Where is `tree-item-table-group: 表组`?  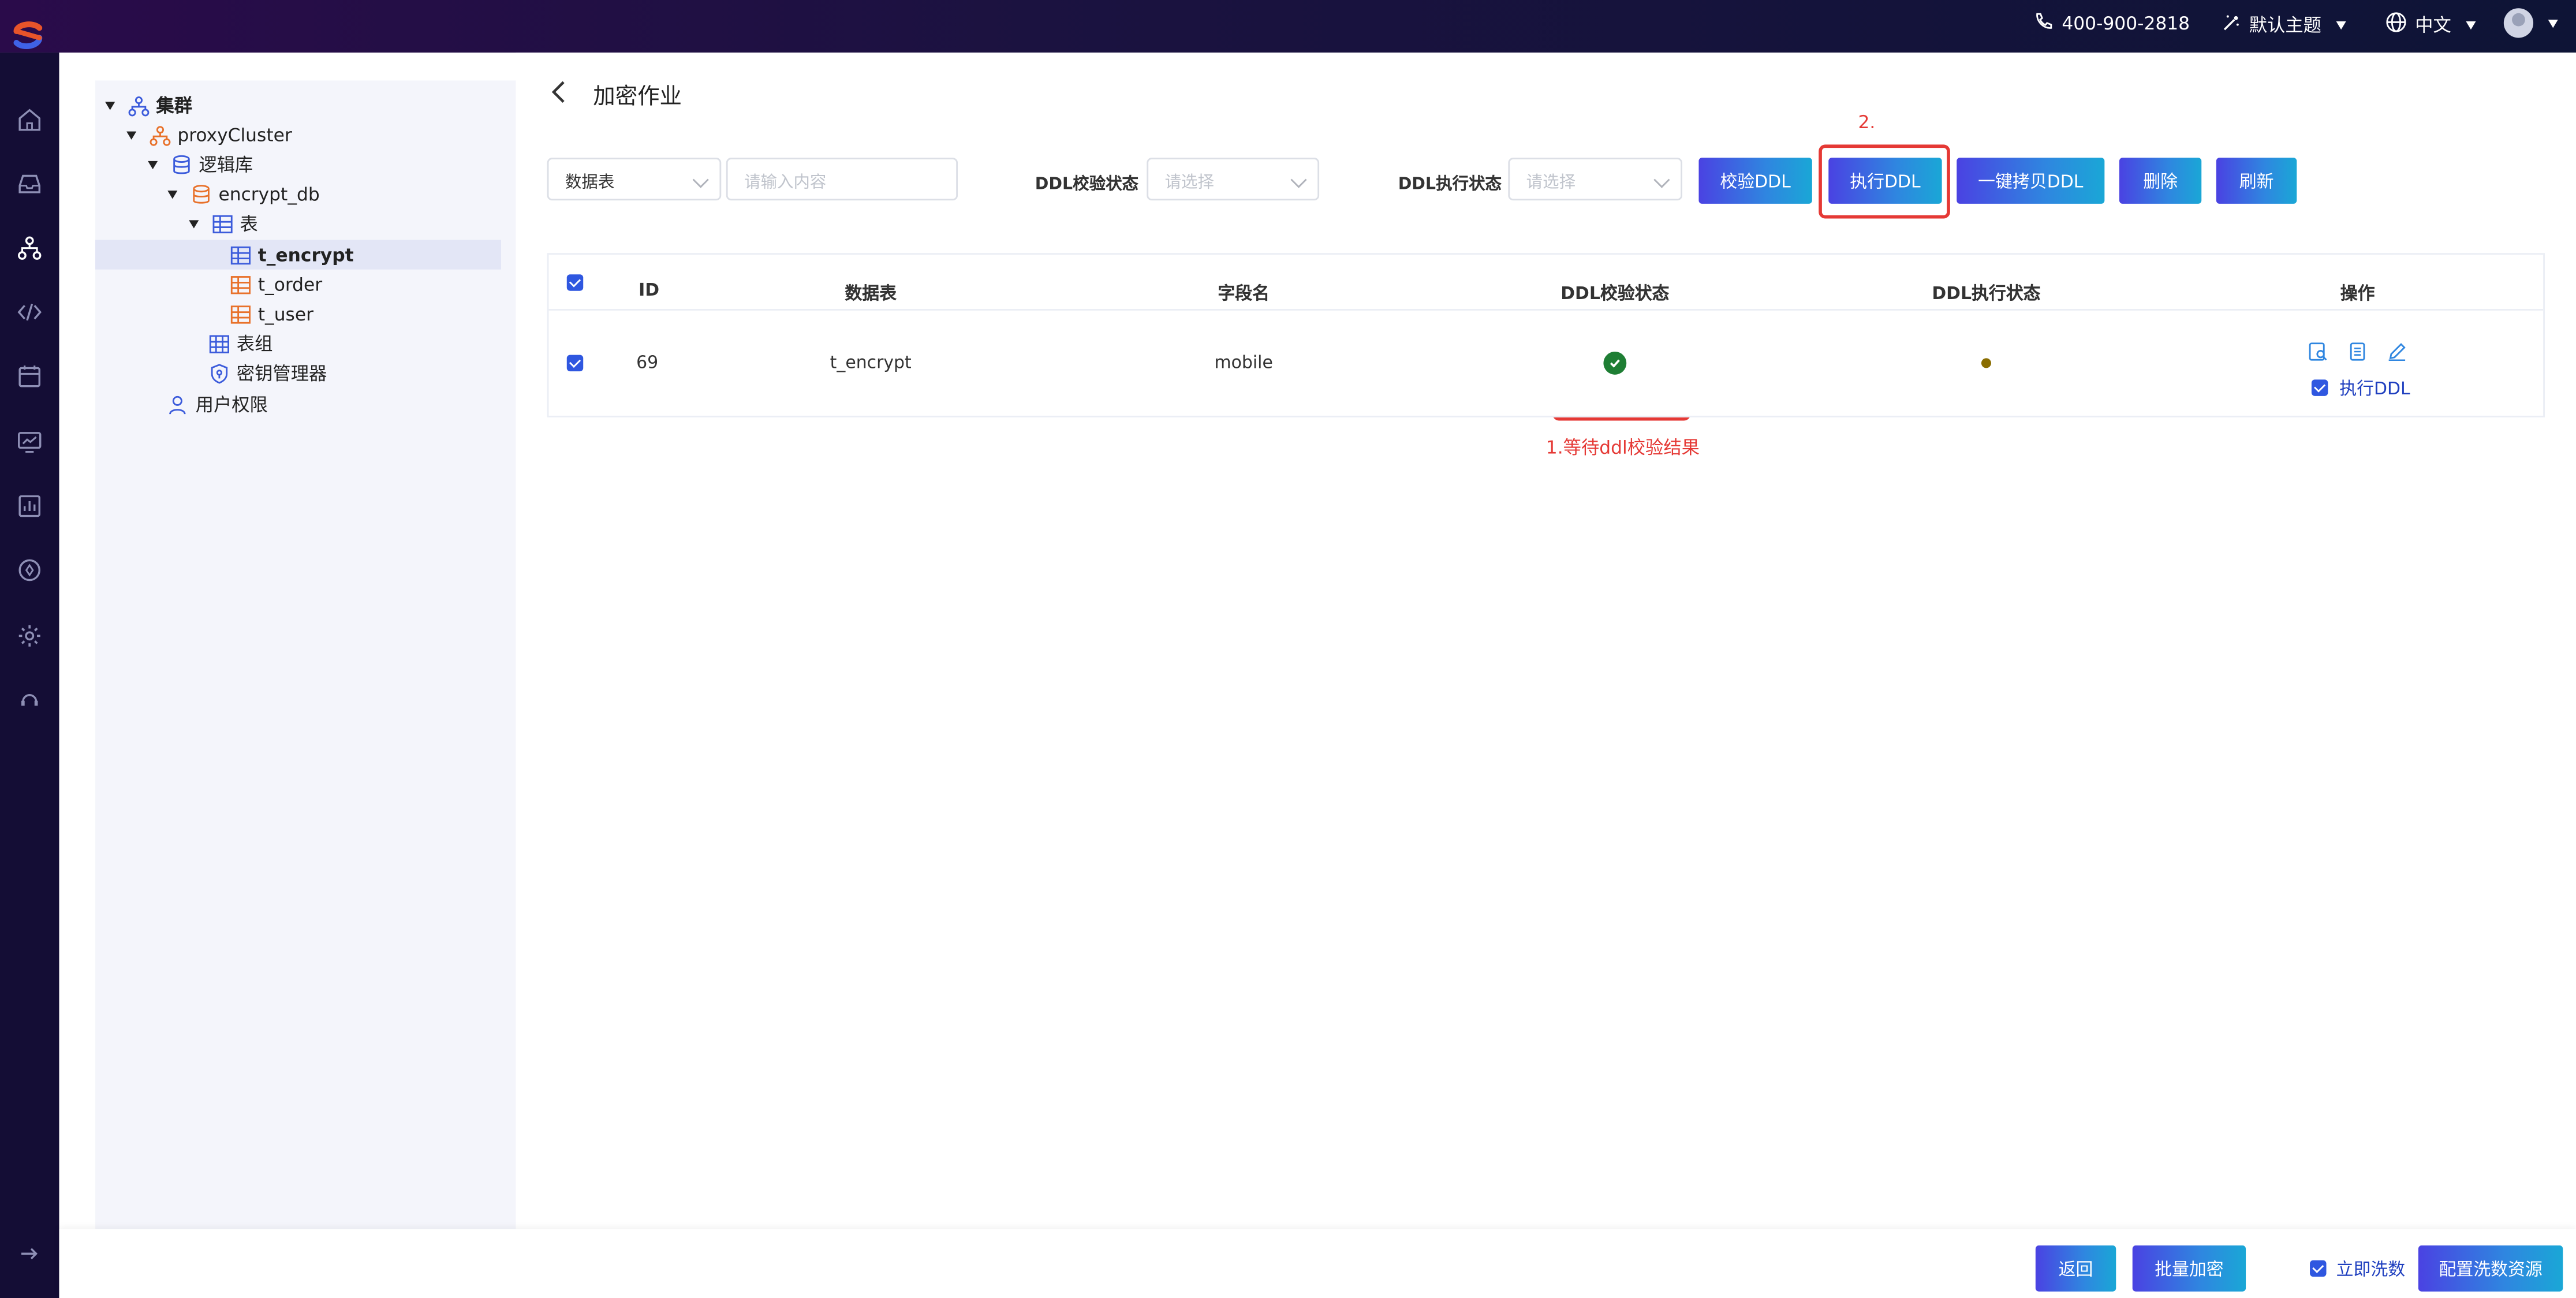 tree-item-table-group: 表组 is located at coordinates (240, 343).